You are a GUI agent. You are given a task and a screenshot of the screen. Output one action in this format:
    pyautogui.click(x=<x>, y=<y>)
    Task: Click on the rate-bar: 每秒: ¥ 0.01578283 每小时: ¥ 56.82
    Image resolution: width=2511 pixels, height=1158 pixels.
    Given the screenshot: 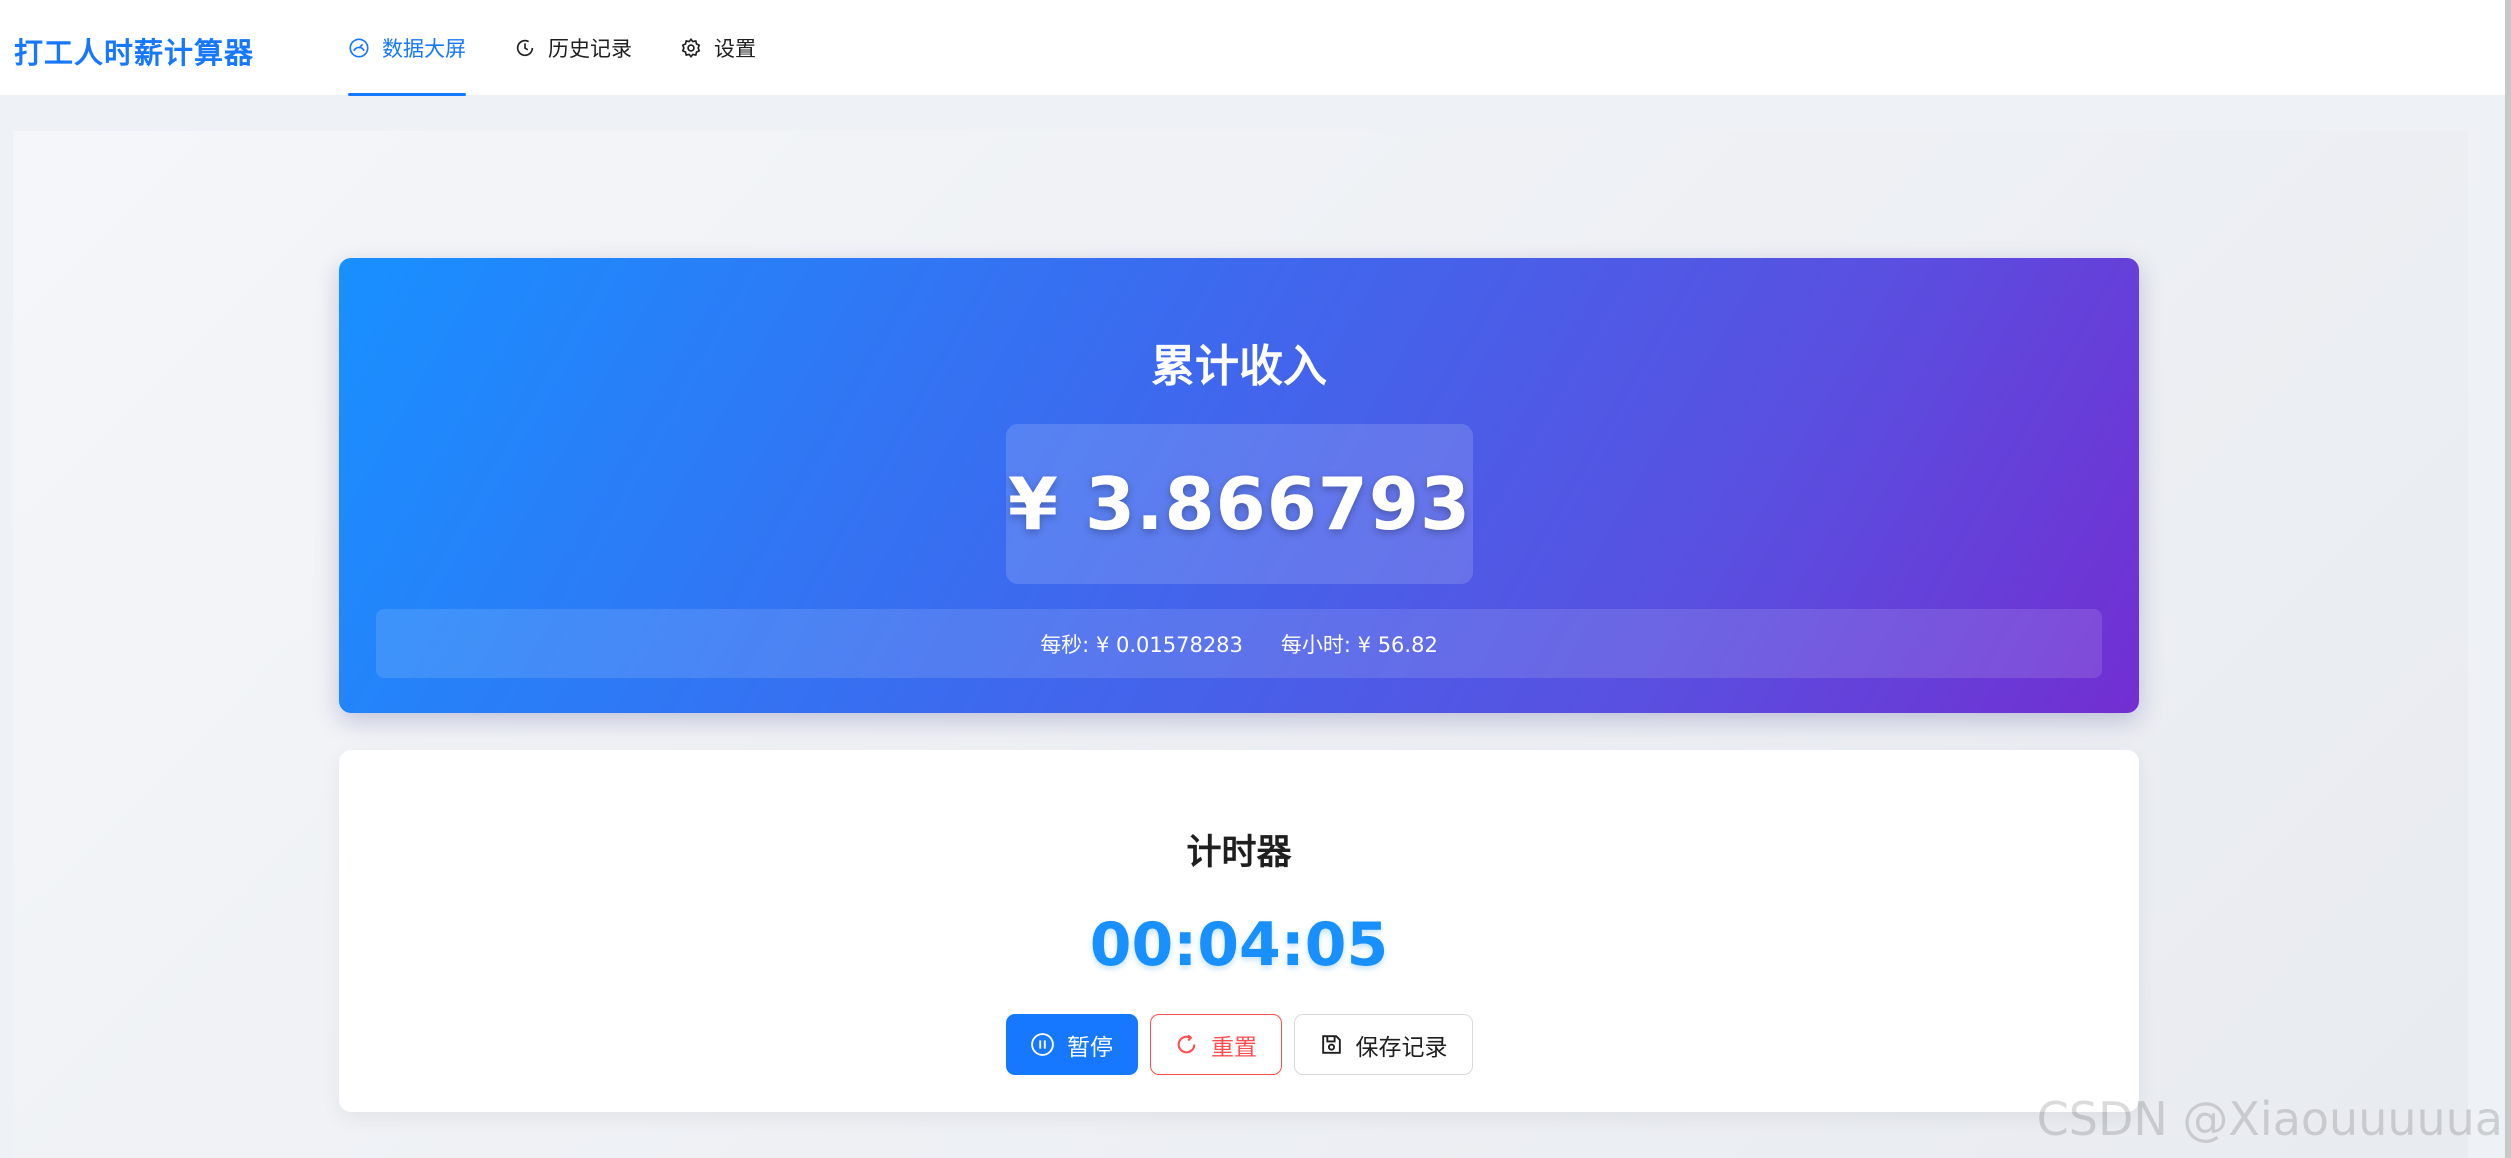 What is the action you would take?
    pyautogui.click(x=1239, y=643)
    